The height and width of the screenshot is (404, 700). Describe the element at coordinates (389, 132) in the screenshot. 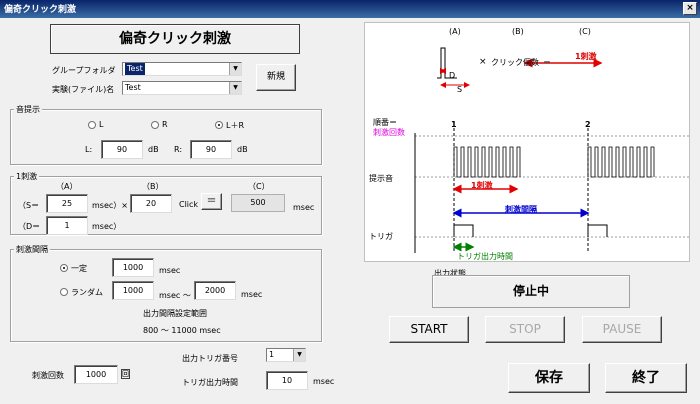

I see `diagram-count-label: 刺激回数` at that location.